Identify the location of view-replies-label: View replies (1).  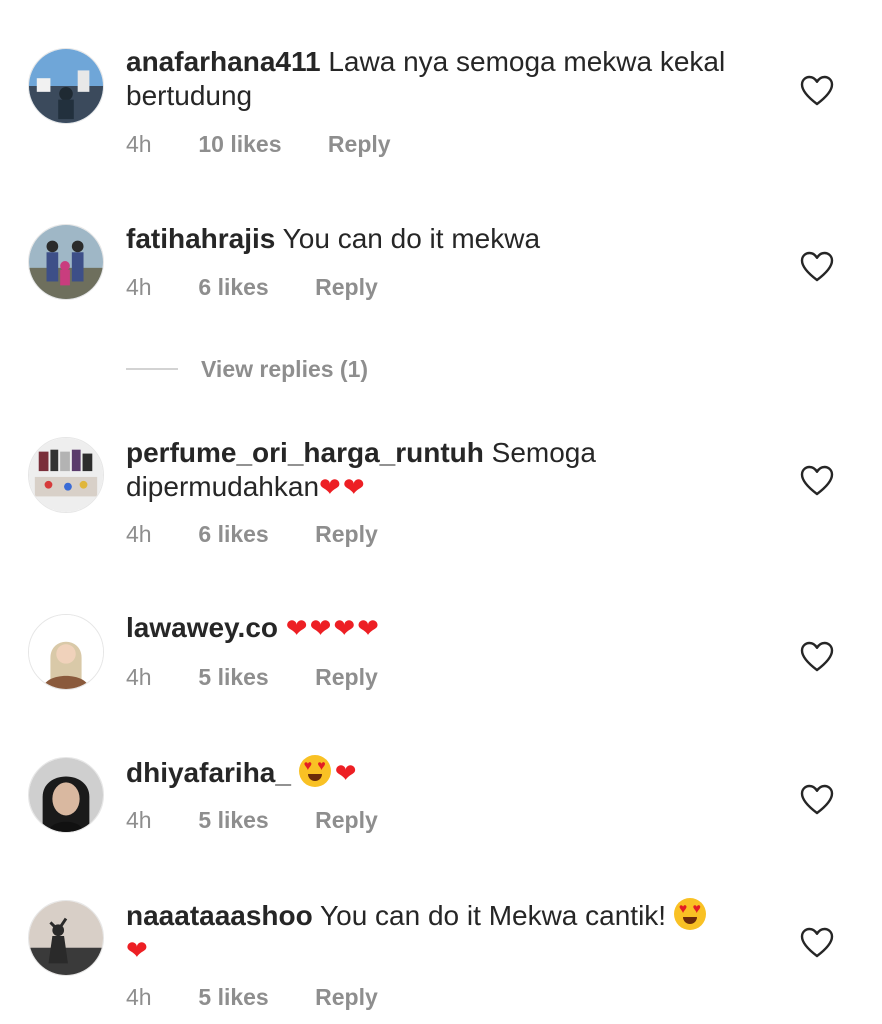
(285, 369).